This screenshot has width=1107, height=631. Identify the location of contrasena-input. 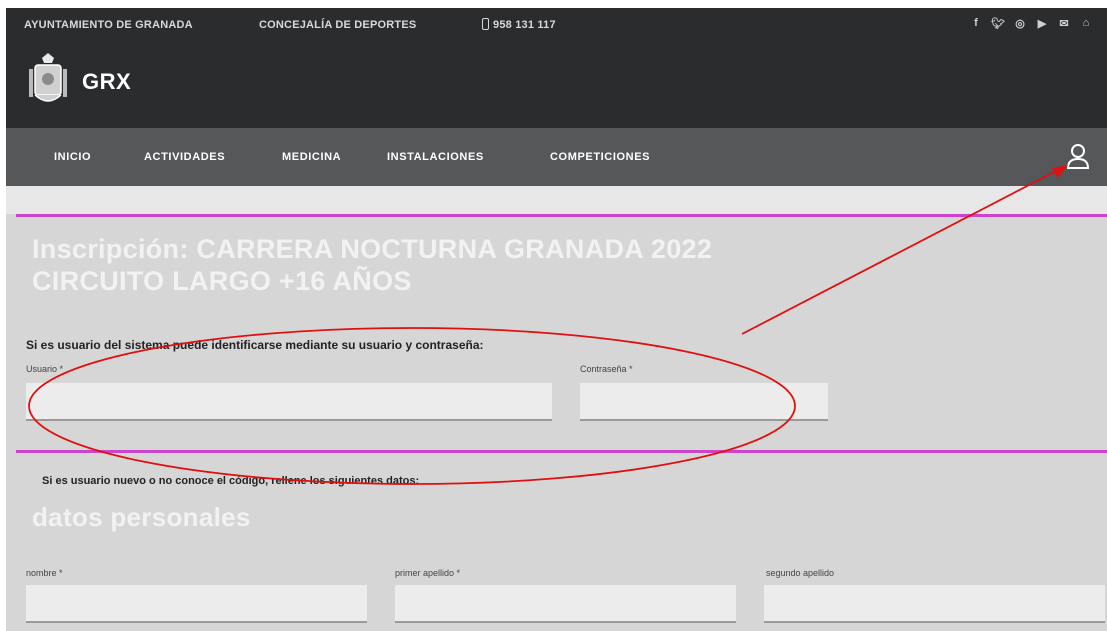
(704, 402).